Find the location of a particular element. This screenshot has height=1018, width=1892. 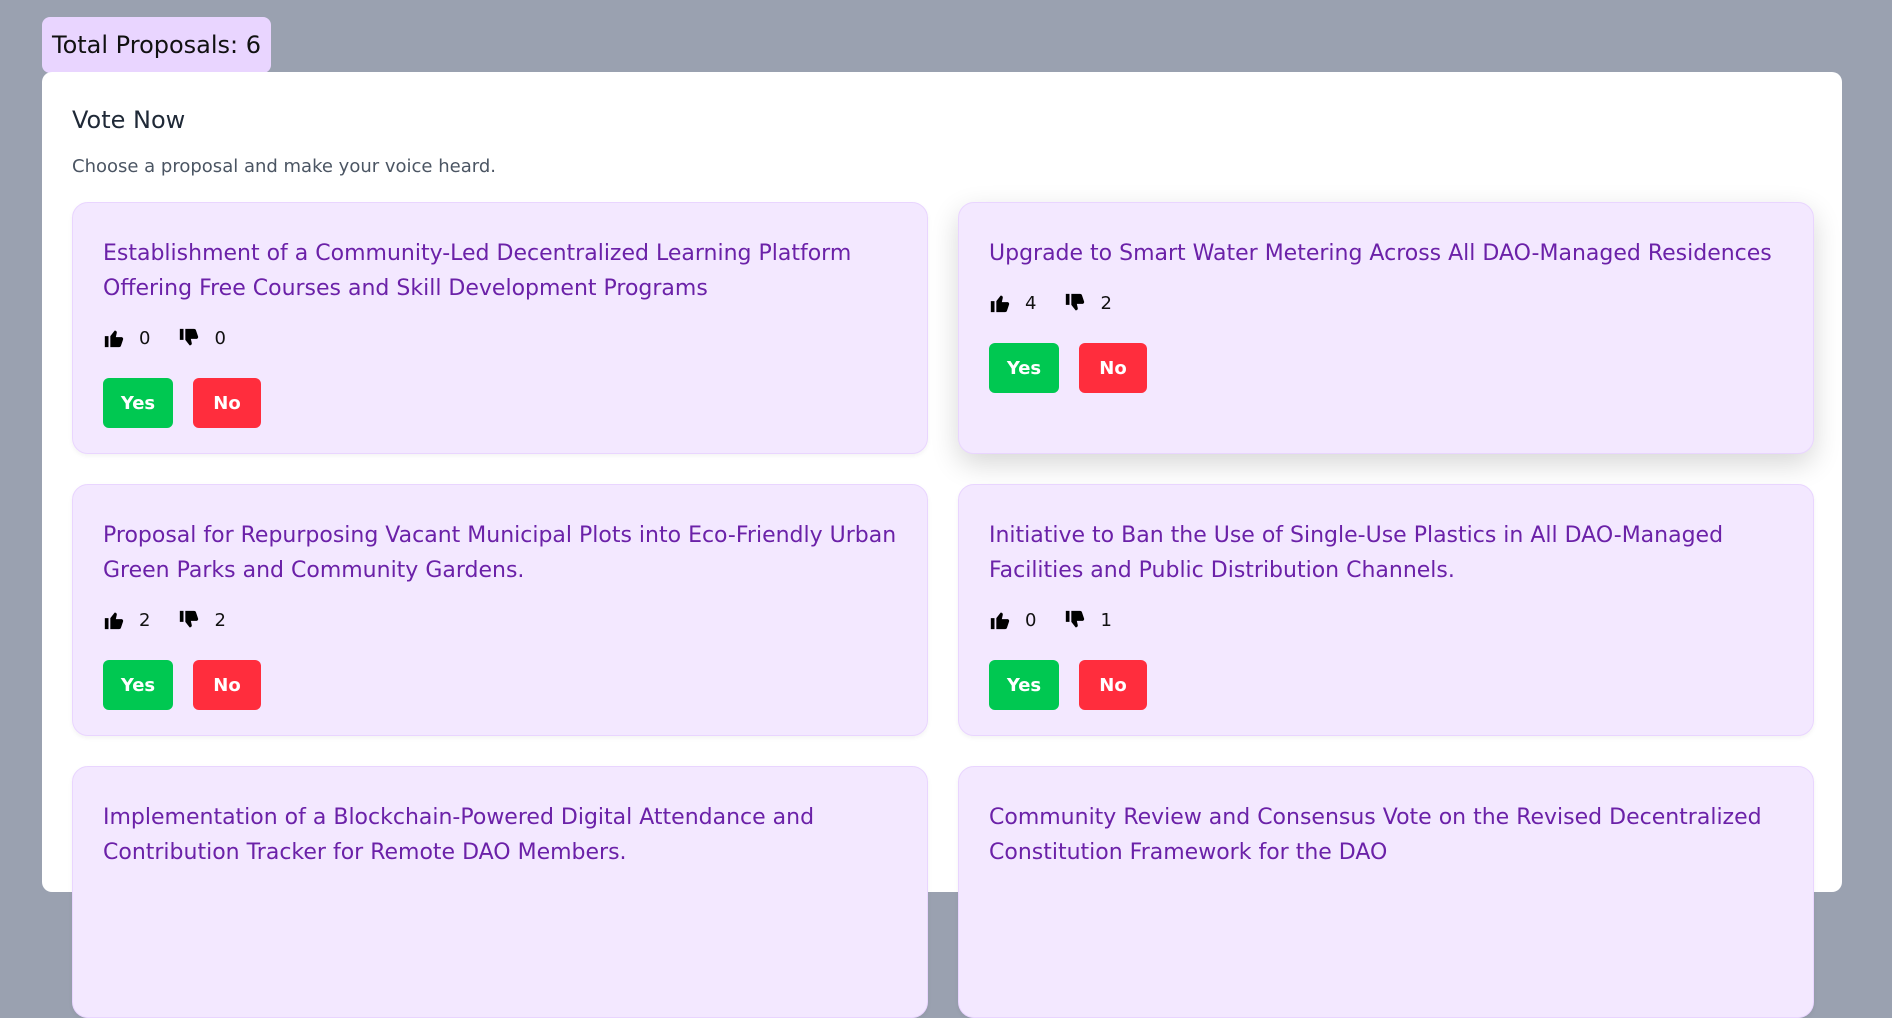

upvote-group: 4 is located at coordinates (1012, 303).